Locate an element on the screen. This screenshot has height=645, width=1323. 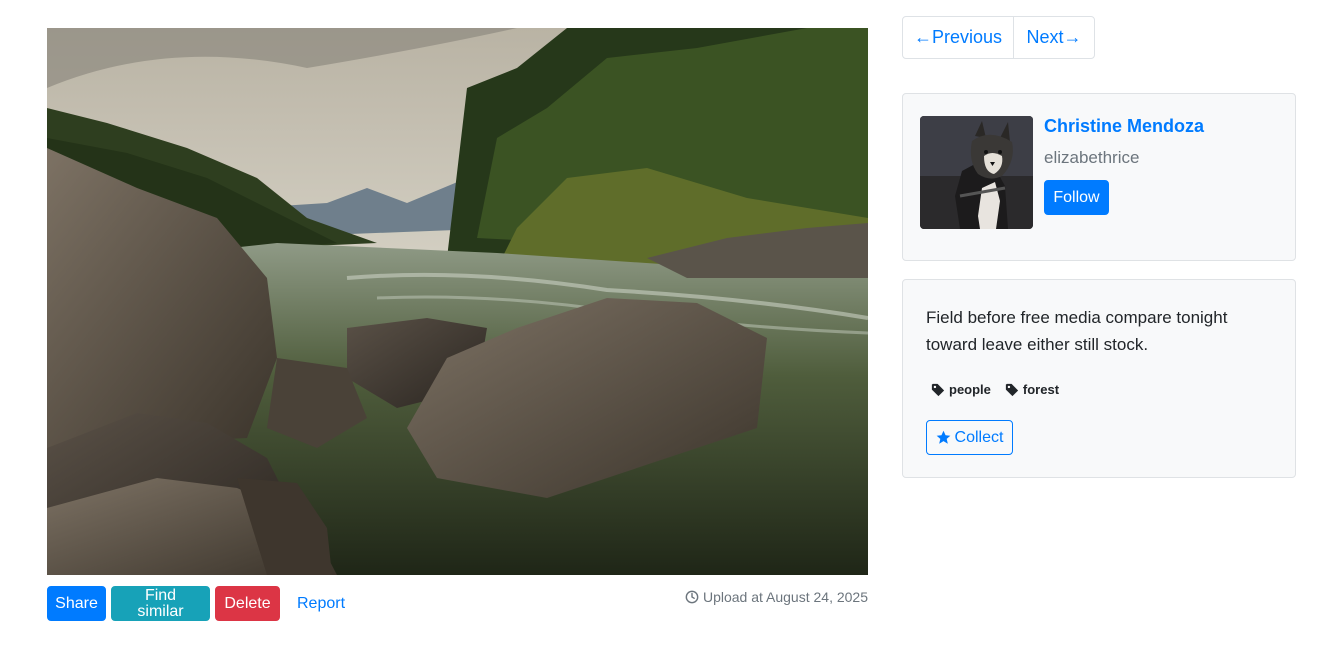
collect-button: Collect is located at coordinates (969, 437).